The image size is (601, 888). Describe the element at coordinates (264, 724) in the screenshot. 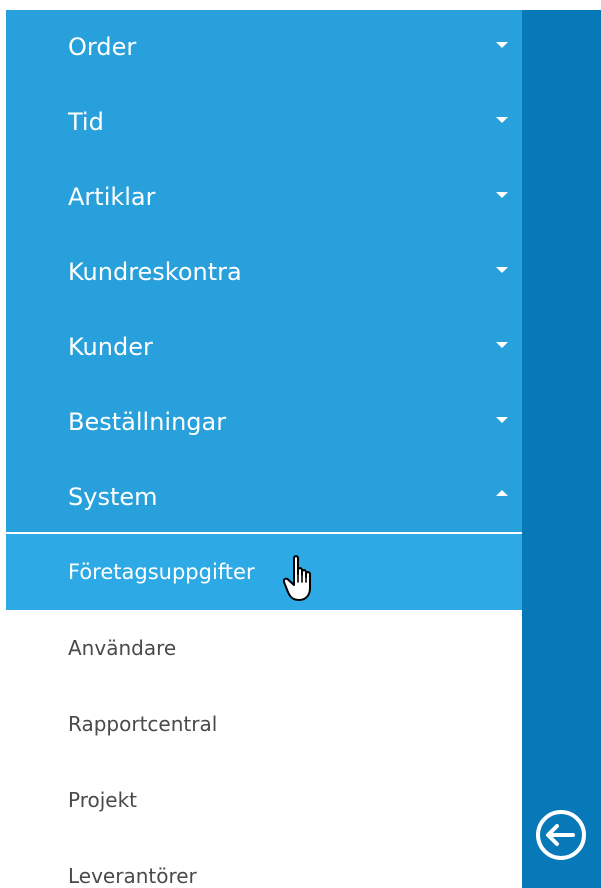

I see `submenu-item-rapportcentral: Rapportcentral` at that location.